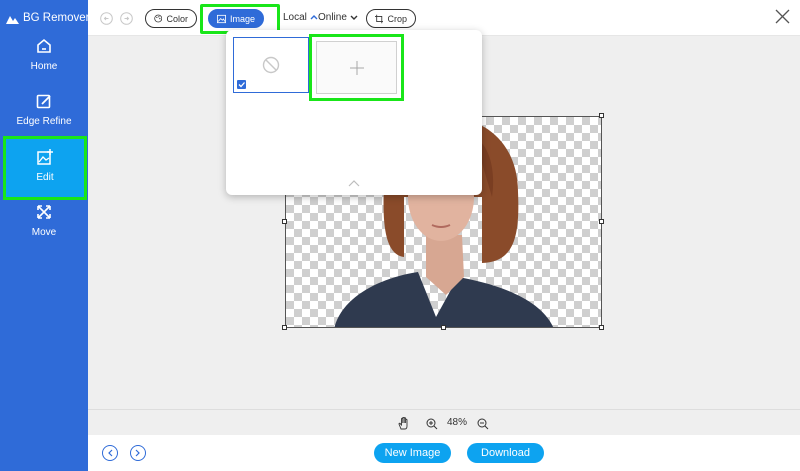 This screenshot has width=800, height=471. Describe the element at coordinates (158, 18) in the screenshot. I see `palette-icon` at that location.